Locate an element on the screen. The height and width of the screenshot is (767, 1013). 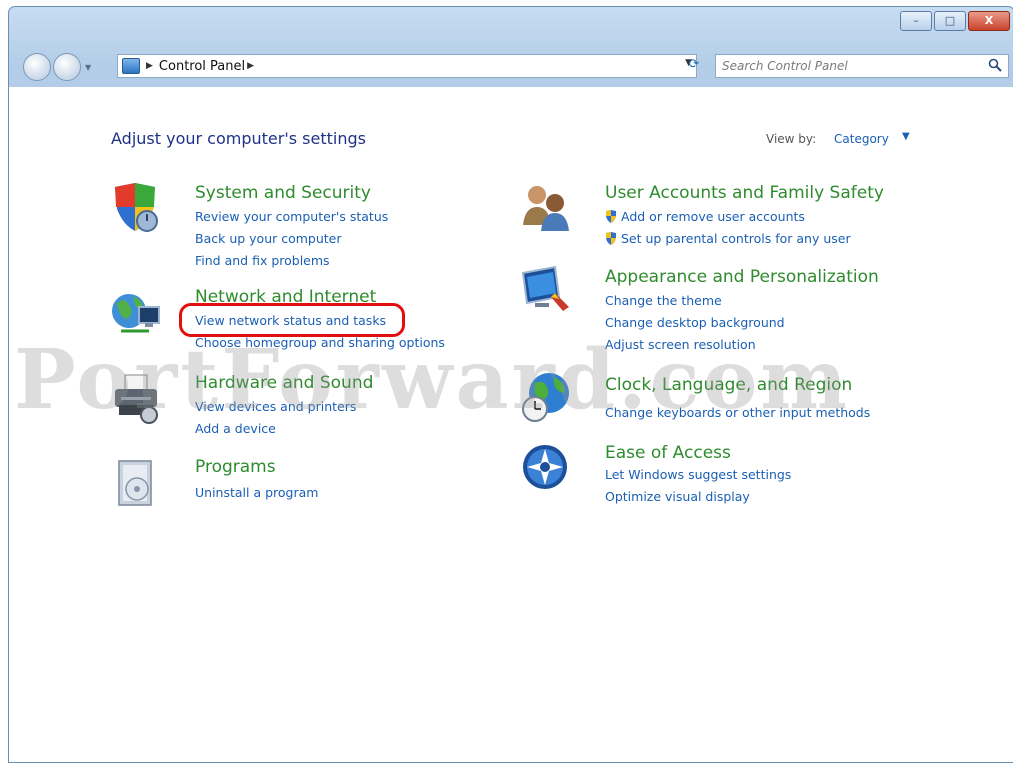
network-globe-icon is located at coordinates (136, 313).